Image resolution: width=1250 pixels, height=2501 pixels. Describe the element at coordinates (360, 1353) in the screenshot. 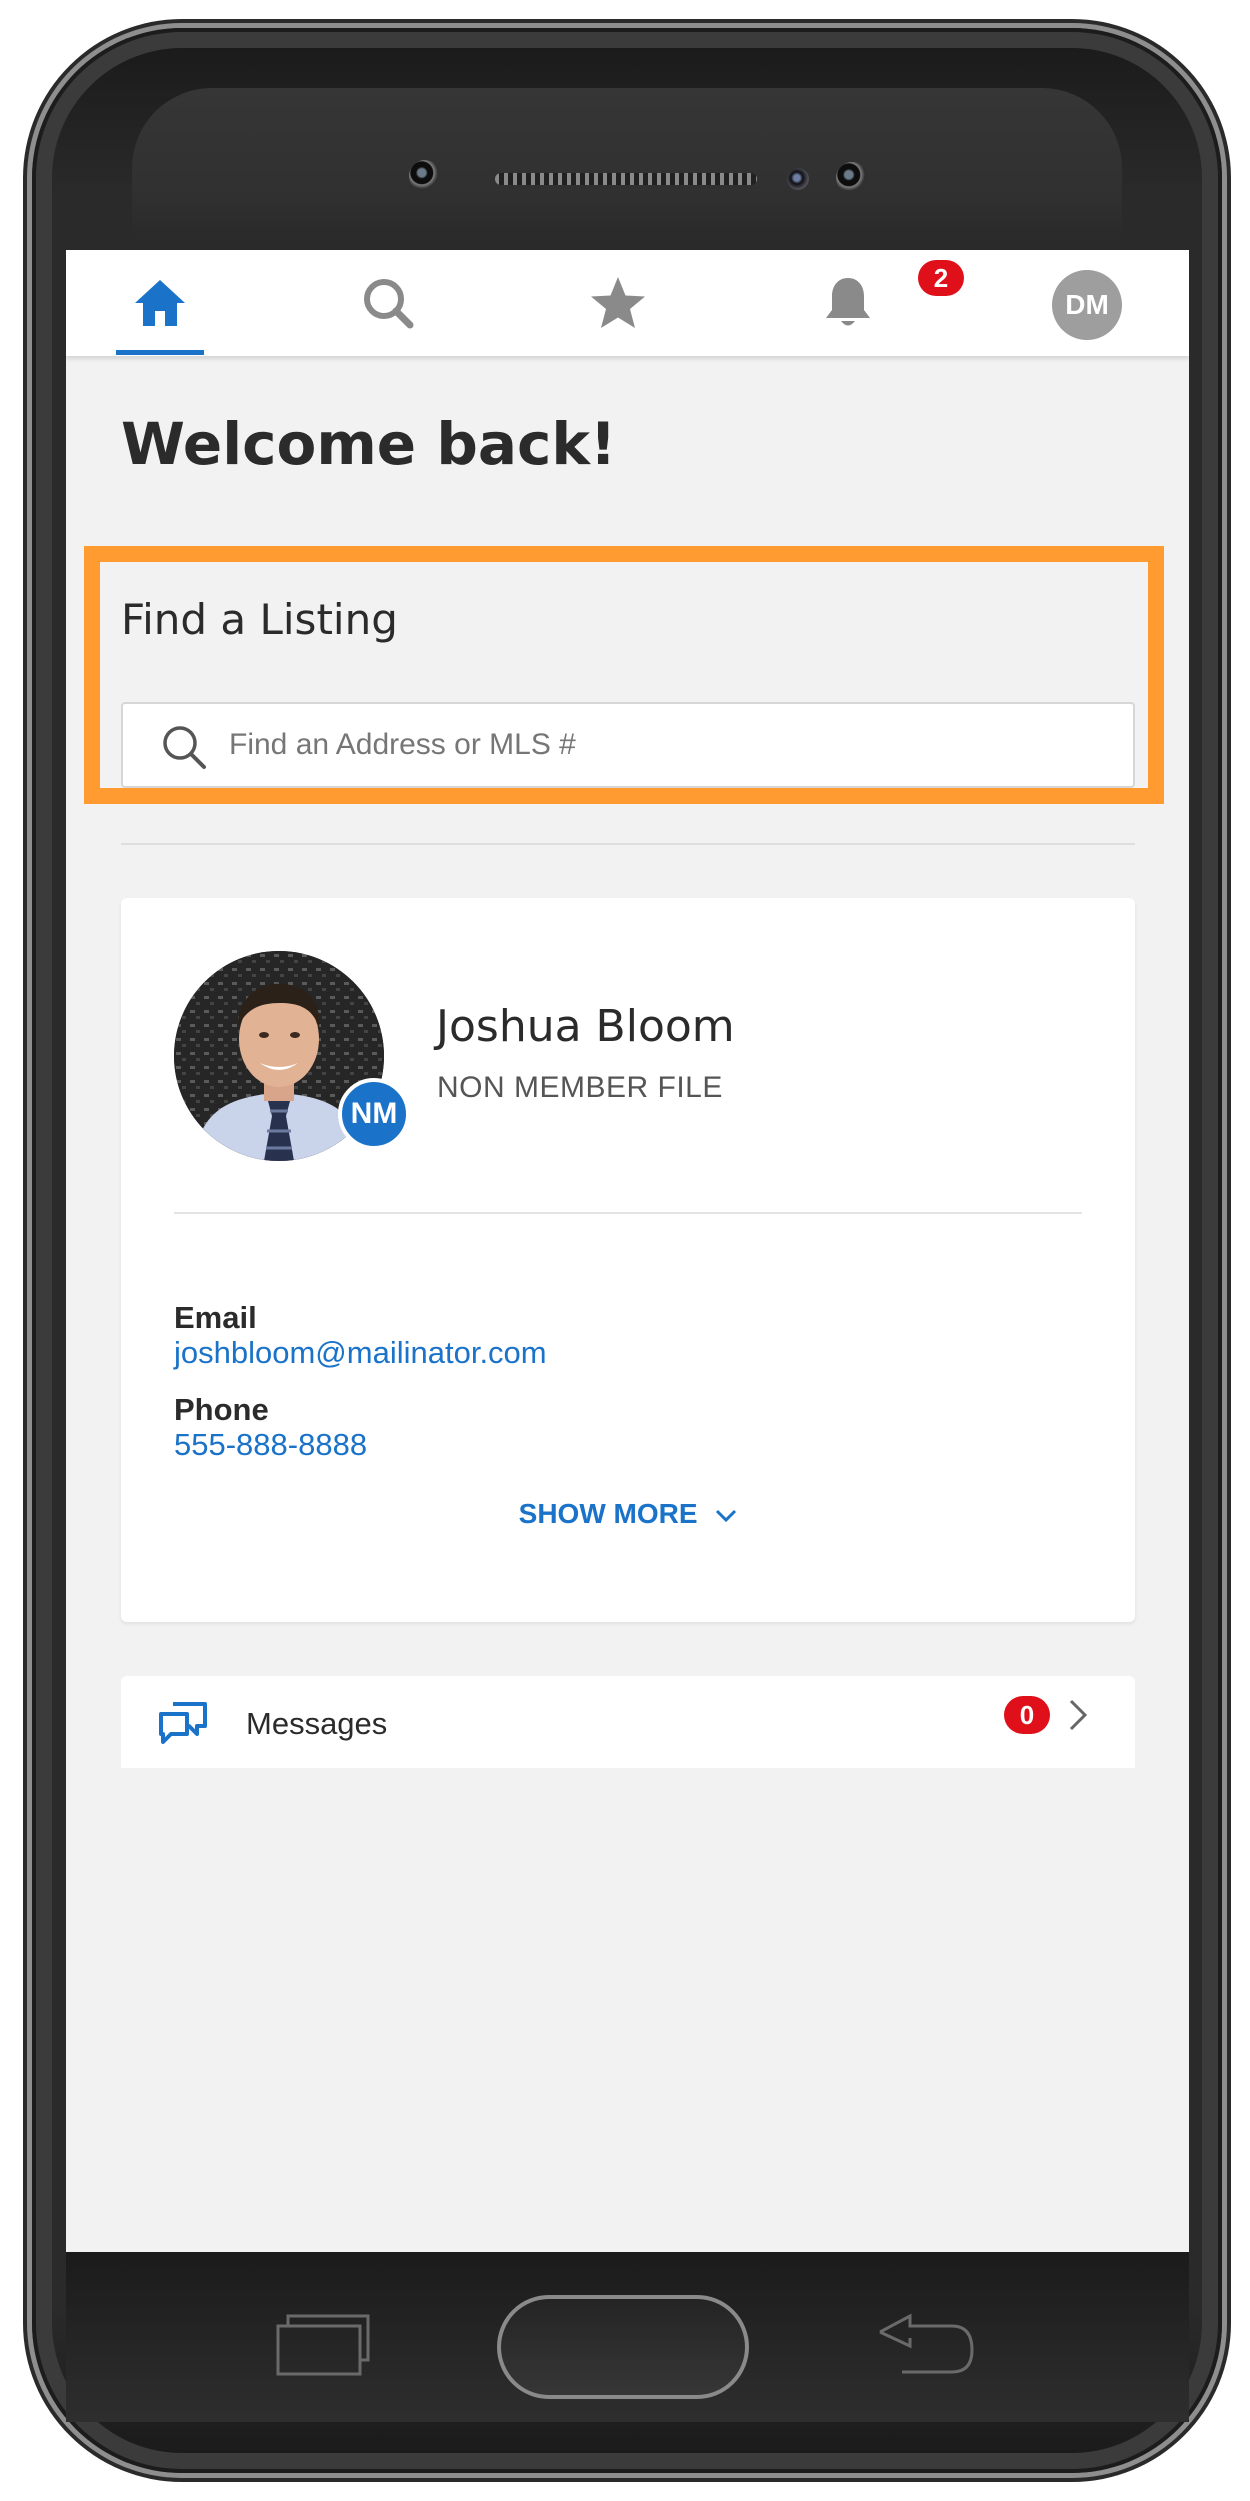

I see `email-link: joshbloom@mailinator.com` at that location.